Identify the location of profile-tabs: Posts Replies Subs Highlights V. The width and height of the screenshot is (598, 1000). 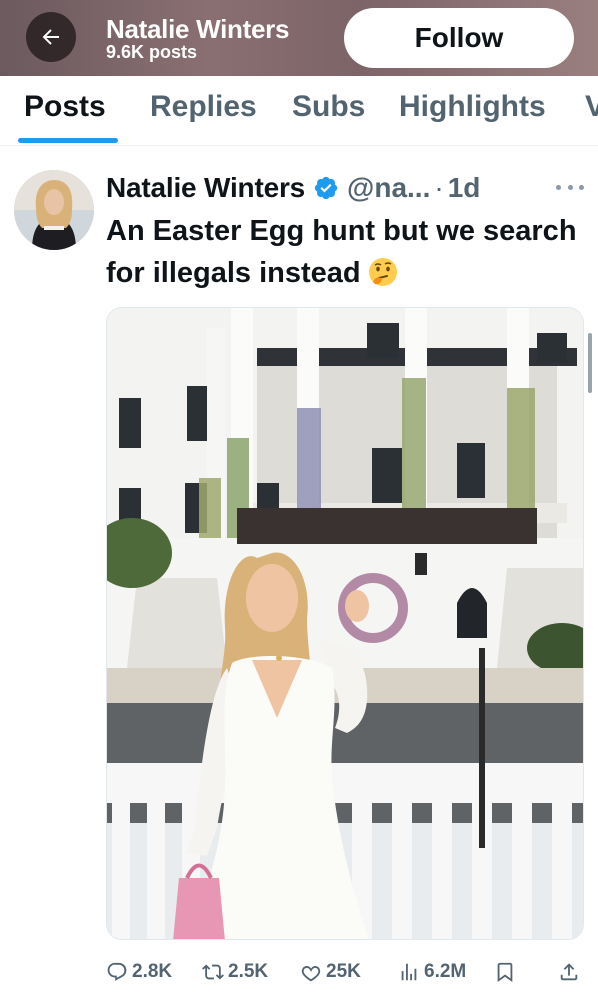
(299, 111).